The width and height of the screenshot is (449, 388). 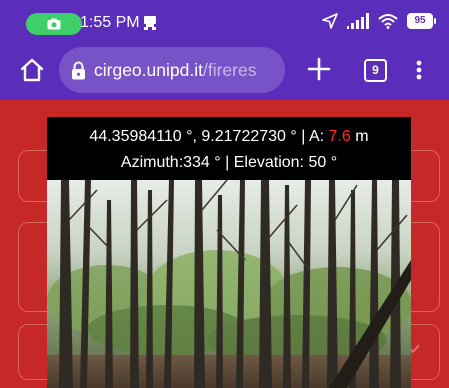 I want to click on url-host: cirgeo.unipd.it, so click(x=148, y=69).